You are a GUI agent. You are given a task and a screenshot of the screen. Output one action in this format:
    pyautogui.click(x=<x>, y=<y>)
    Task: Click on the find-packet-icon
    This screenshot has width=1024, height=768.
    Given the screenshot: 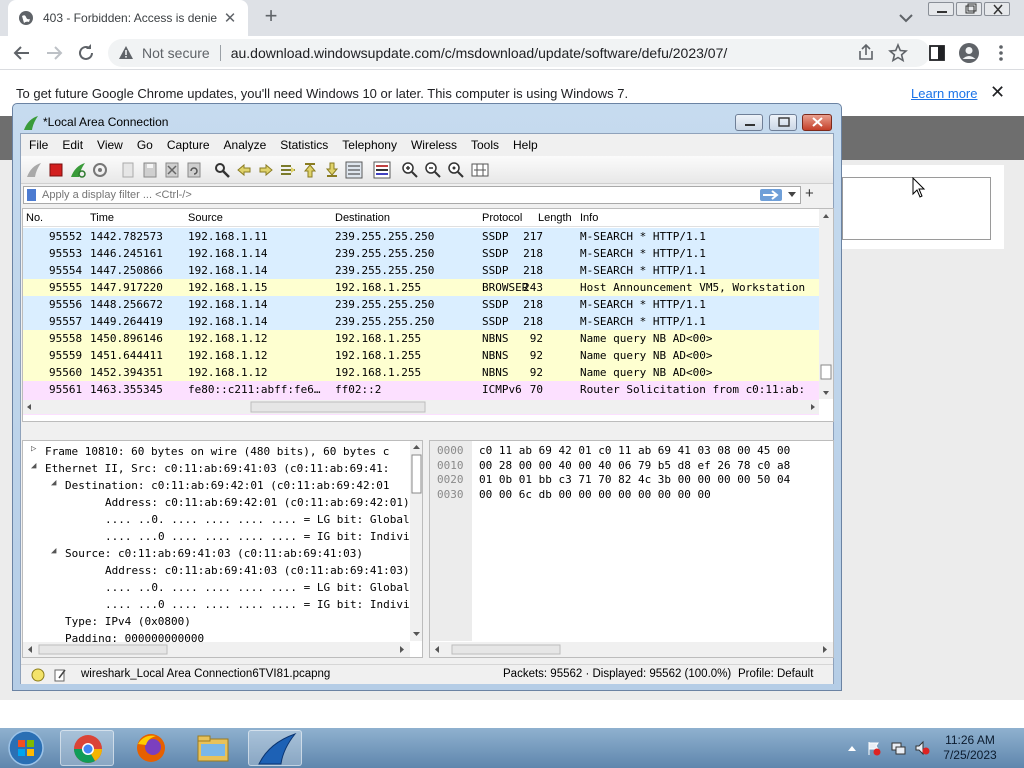 What is the action you would take?
    pyautogui.click(x=222, y=170)
    